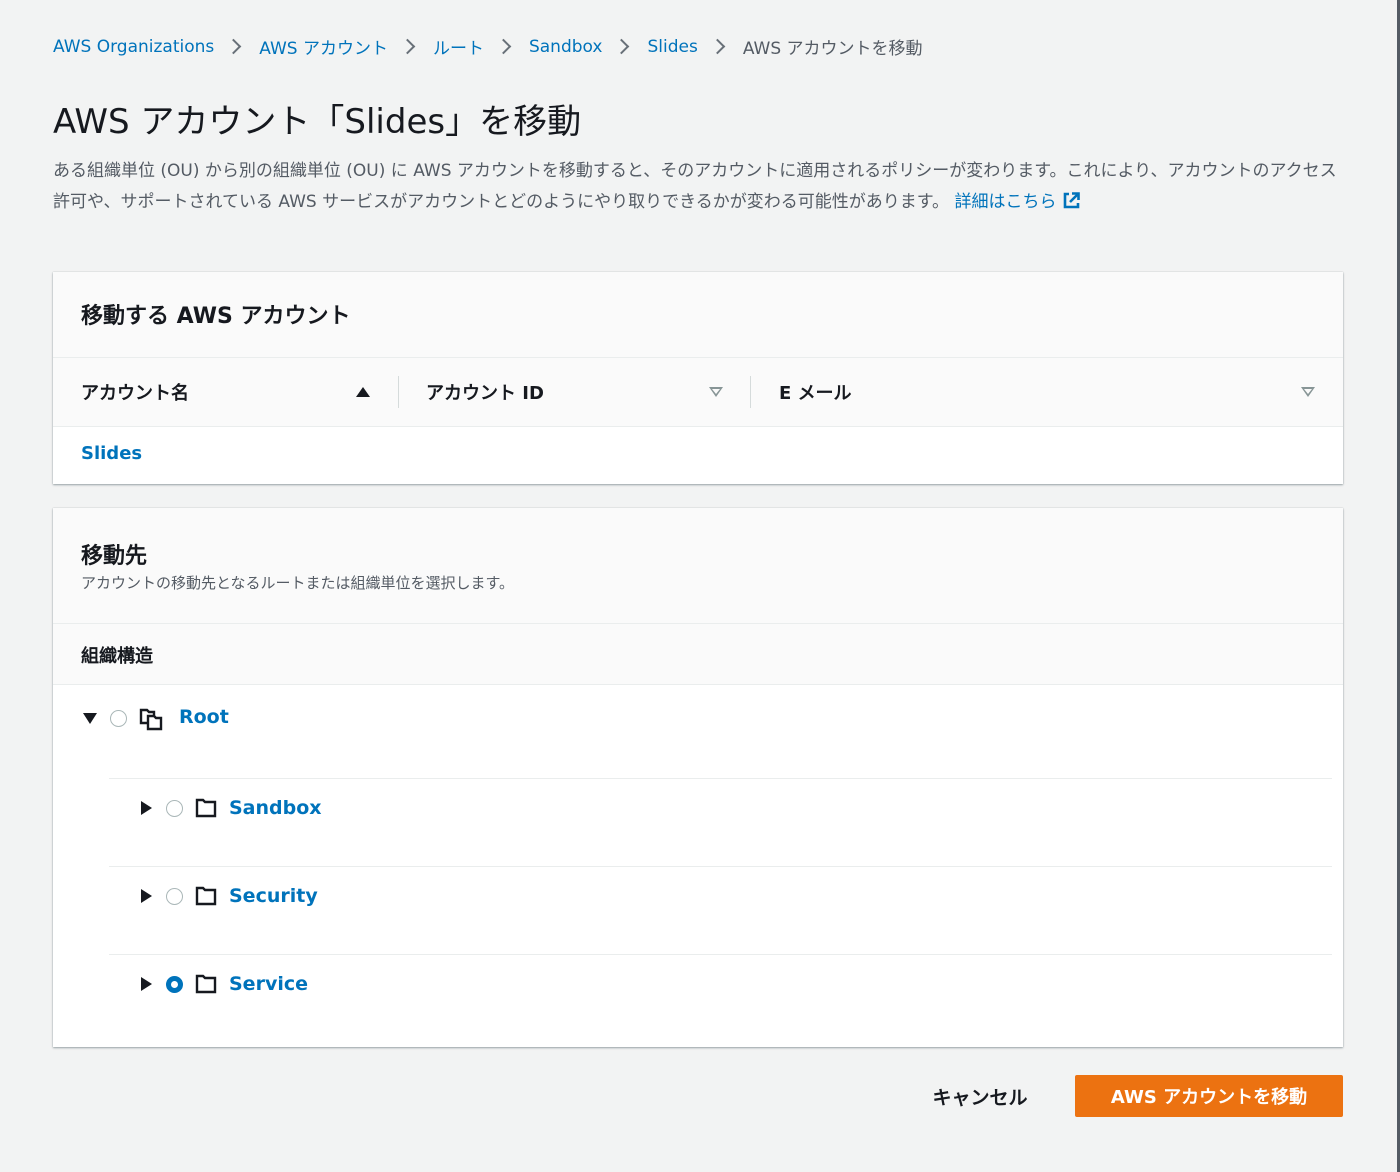  What do you see at coordinates (268, 984) in the screenshot?
I see `tree-node-label-service: Service` at bounding box center [268, 984].